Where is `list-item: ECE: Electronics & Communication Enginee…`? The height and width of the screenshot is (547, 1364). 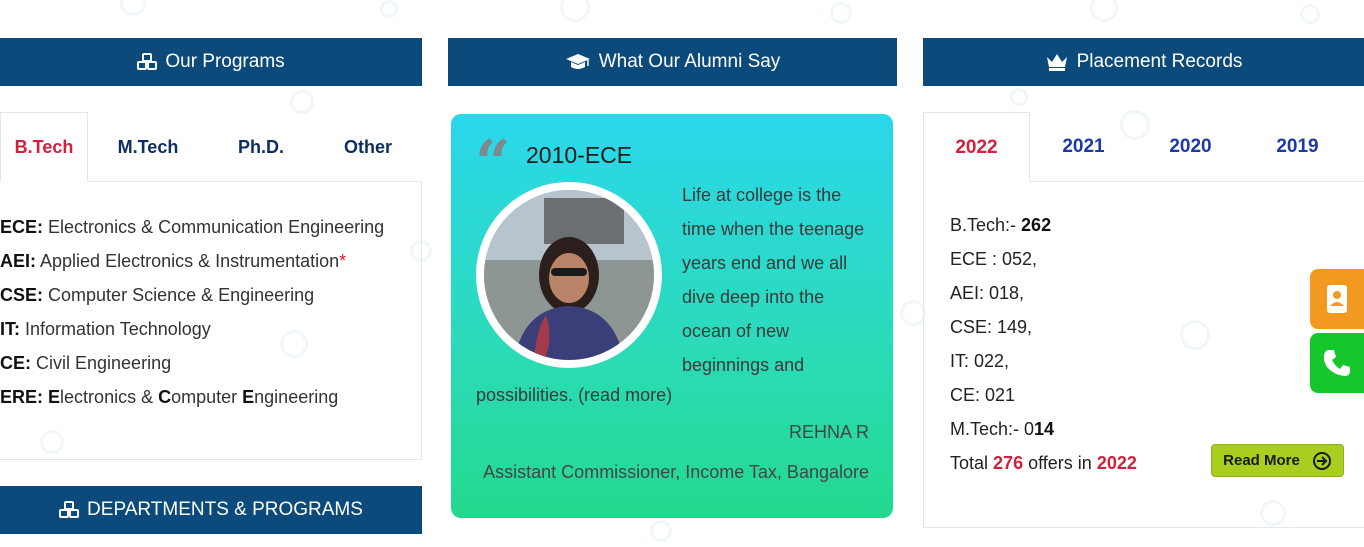
list-item: ECE: Electronics & Communication Enginee… is located at coordinates (192, 227).